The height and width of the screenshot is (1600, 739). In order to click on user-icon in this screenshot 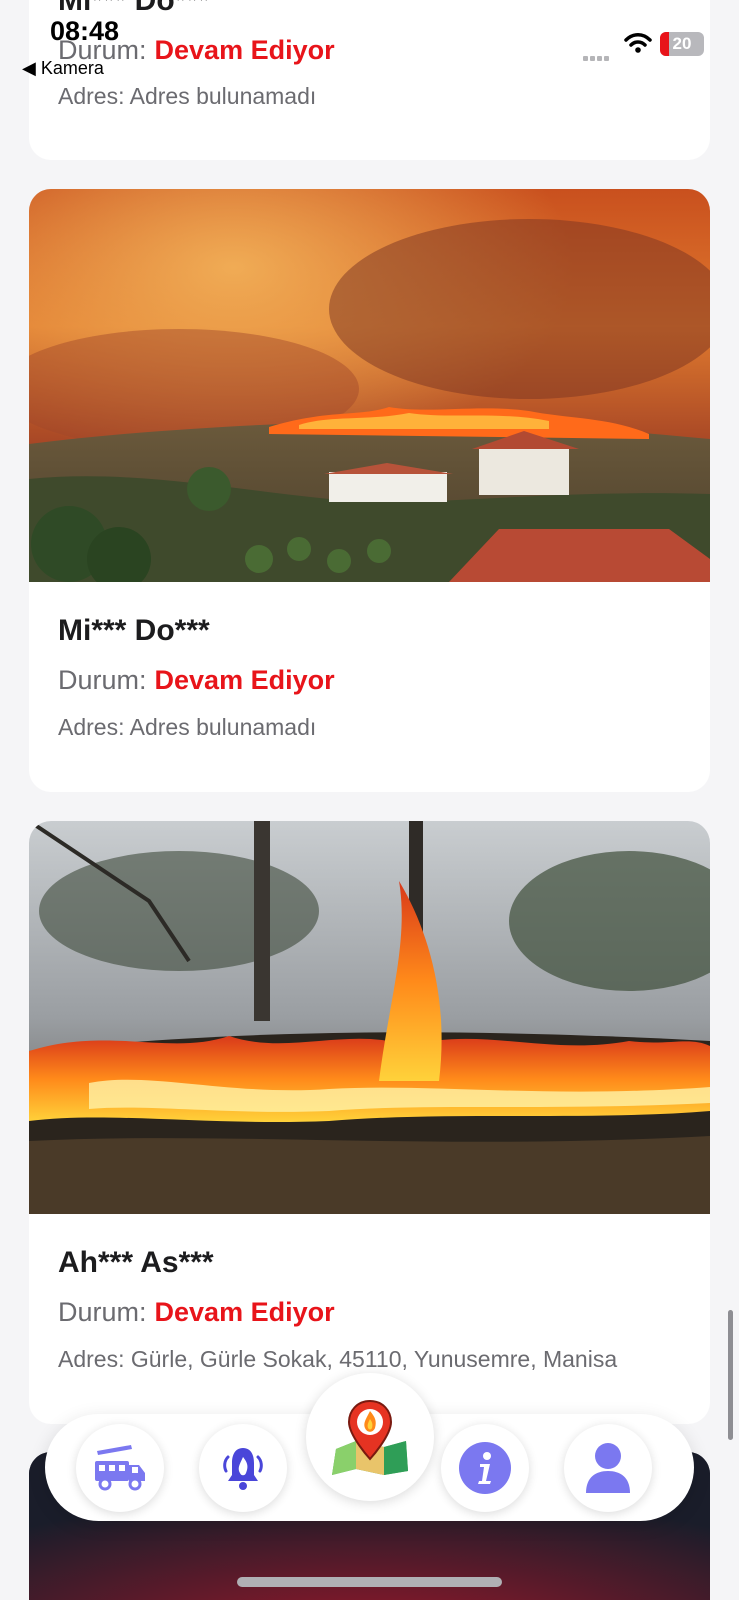, I will do `click(608, 1468)`.